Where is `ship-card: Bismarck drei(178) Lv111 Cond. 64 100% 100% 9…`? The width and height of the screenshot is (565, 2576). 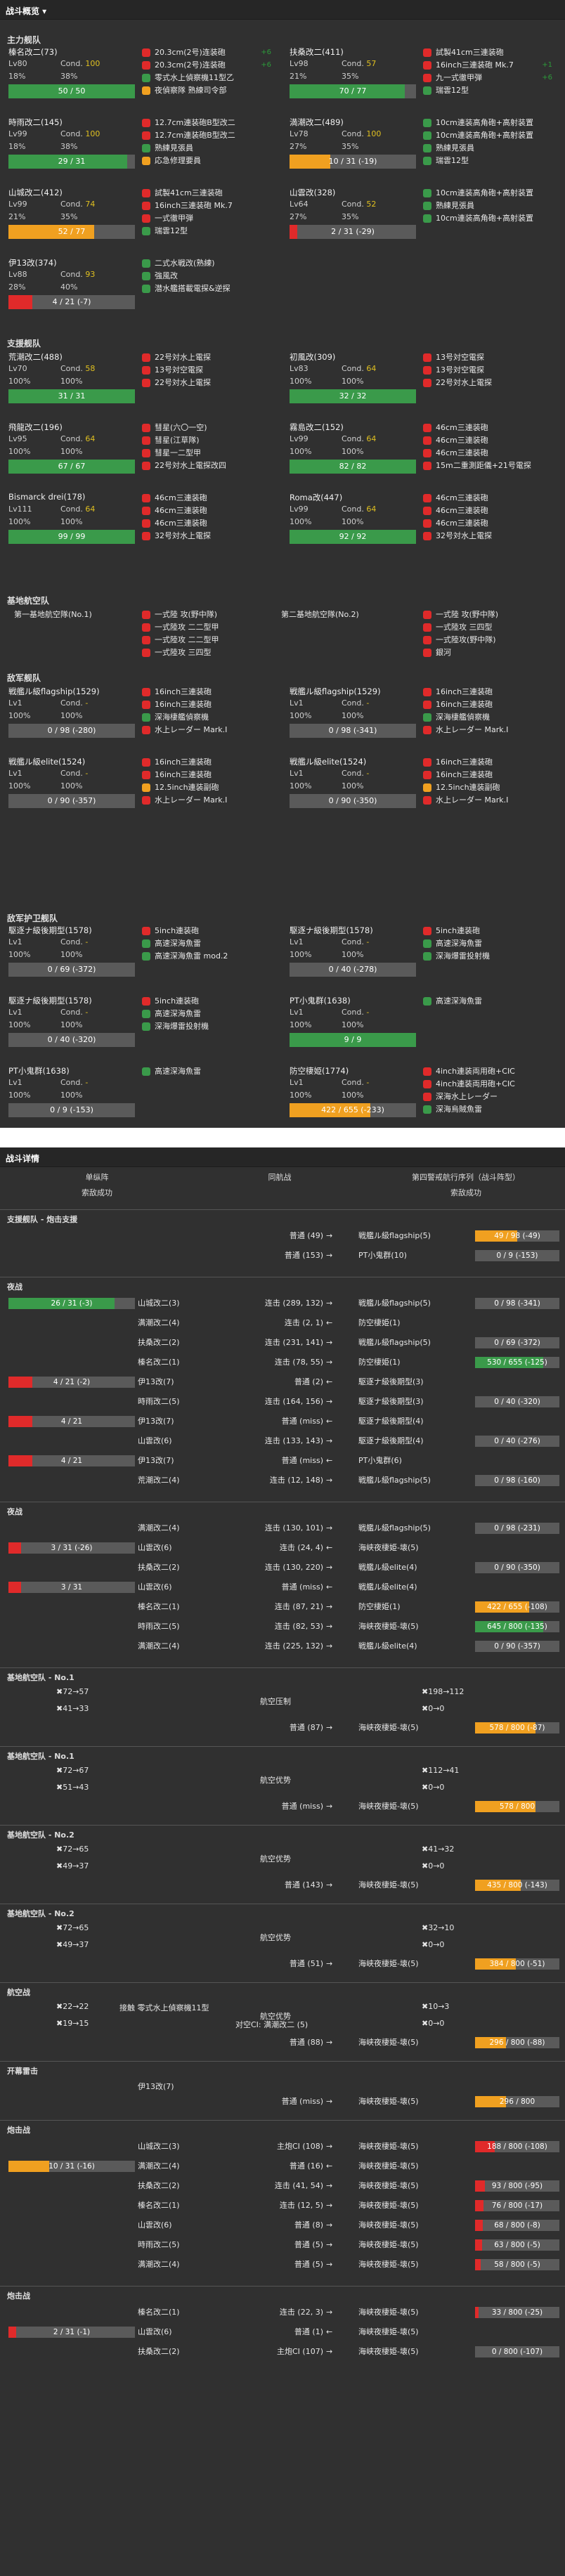
ship-card: Bismarck drei(178) Lv111 Cond. 64 100% 100% 9… is located at coordinates (137, 523).